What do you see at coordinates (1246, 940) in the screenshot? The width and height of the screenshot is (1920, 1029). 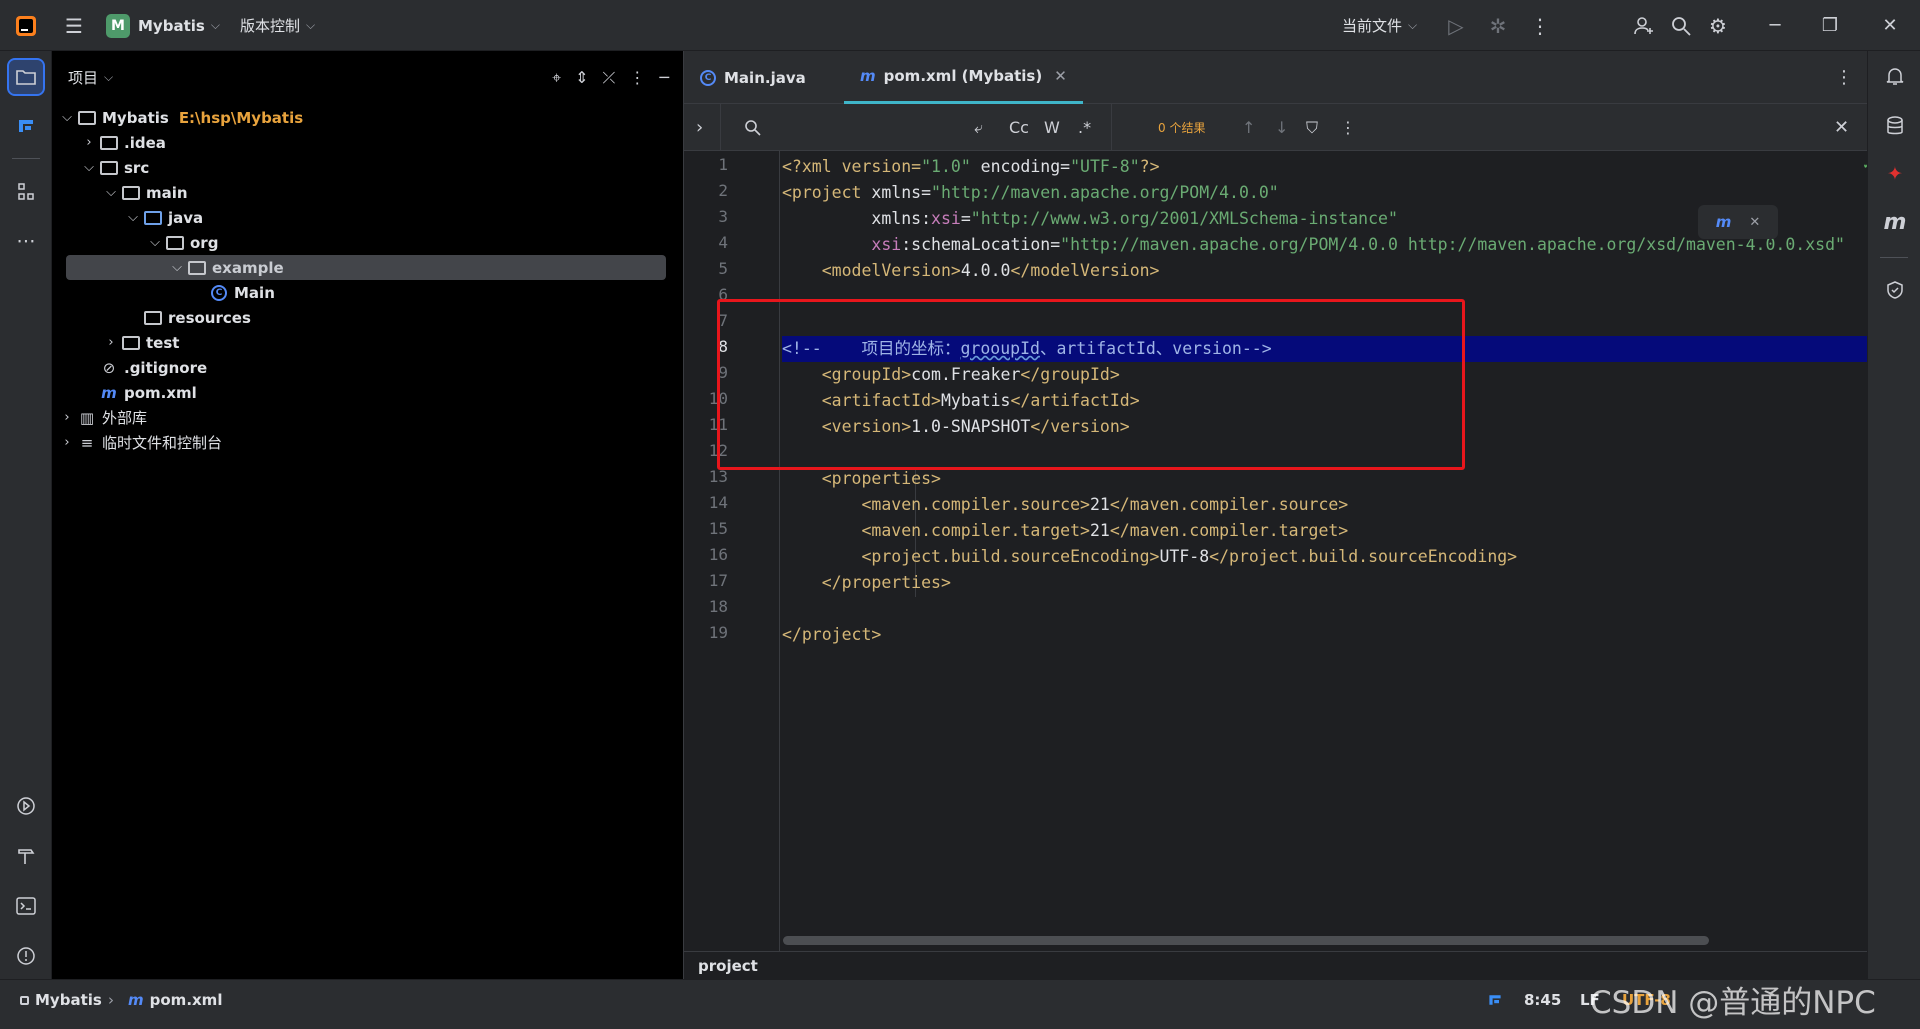 I see `horizontal-scrollbar` at bounding box center [1246, 940].